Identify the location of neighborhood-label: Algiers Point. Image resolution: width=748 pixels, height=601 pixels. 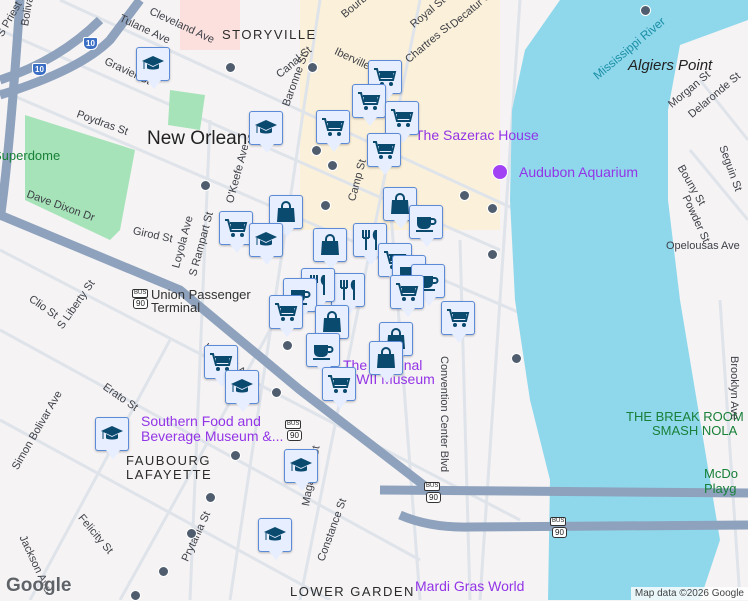
(670, 65).